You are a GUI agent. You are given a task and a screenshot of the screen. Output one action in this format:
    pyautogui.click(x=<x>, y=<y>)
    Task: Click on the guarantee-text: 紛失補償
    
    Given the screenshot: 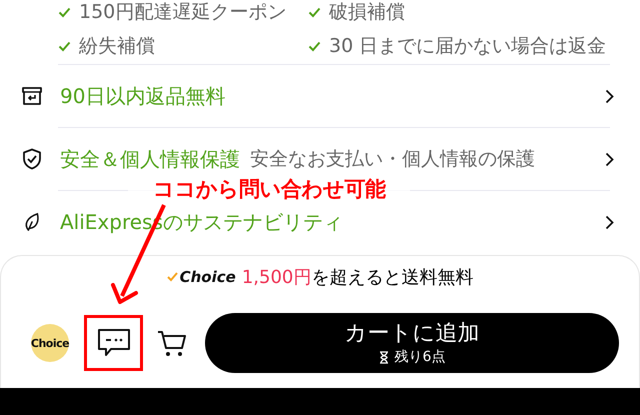 What is the action you would take?
    pyautogui.click(x=117, y=46)
    